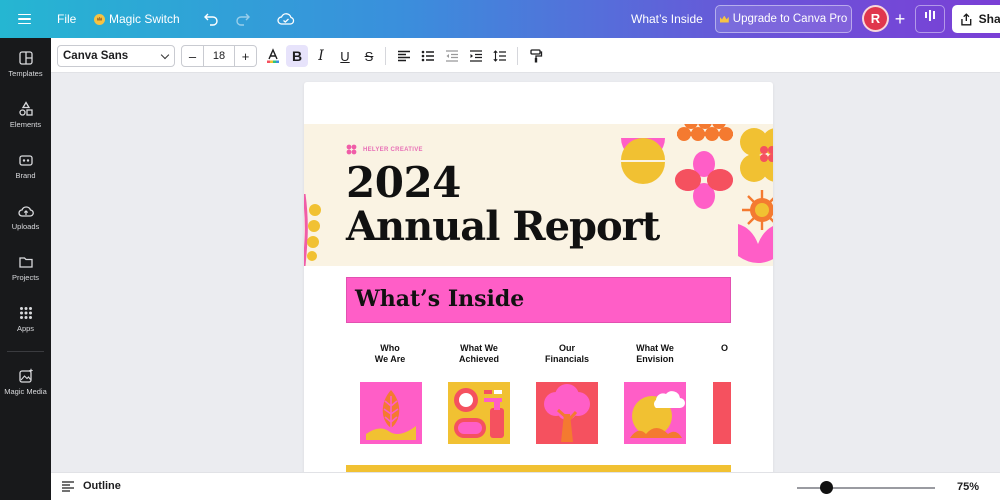 The image size is (1000, 500). I want to click on bullet-list-button, so click(428, 56).